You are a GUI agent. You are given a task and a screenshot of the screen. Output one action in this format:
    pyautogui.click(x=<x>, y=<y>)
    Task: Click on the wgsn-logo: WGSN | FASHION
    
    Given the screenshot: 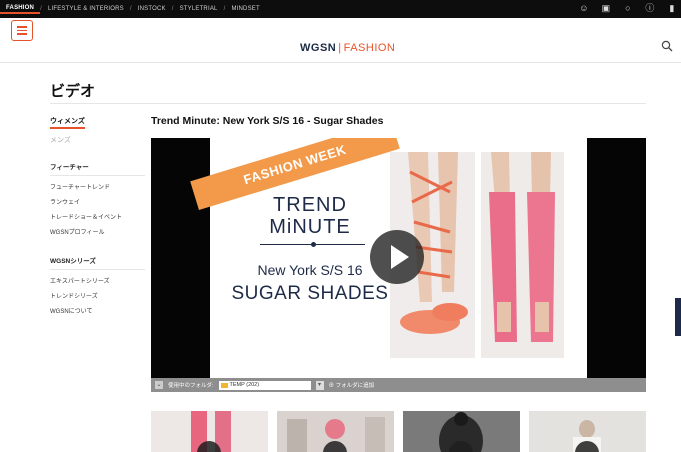 What is the action you would take?
    pyautogui.click(x=347, y=48)
    